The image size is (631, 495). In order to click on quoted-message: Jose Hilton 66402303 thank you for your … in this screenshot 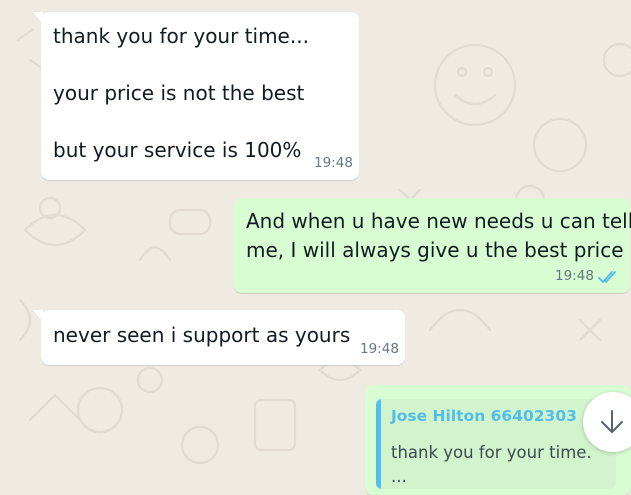, I will do `click(496, 444)`.